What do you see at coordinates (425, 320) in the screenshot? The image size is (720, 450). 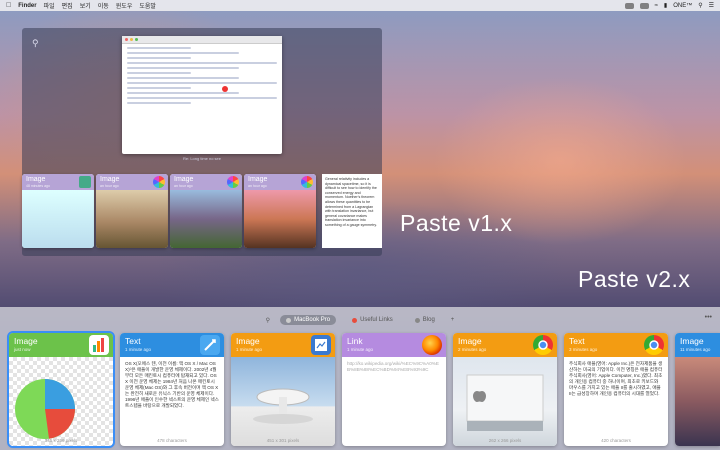 I see `tab-blog: Blog` at bounding box center [425, 320].